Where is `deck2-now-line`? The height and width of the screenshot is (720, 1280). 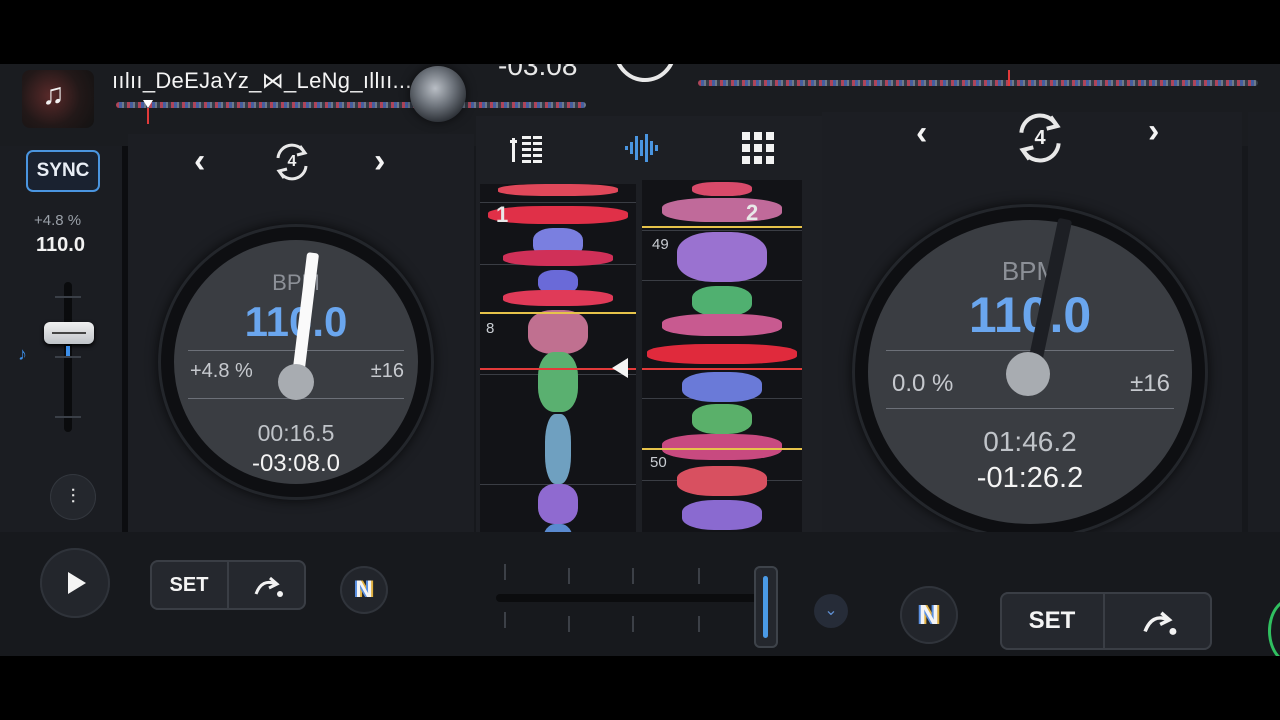
deck2-now-line is located at coordinates (722, 369).